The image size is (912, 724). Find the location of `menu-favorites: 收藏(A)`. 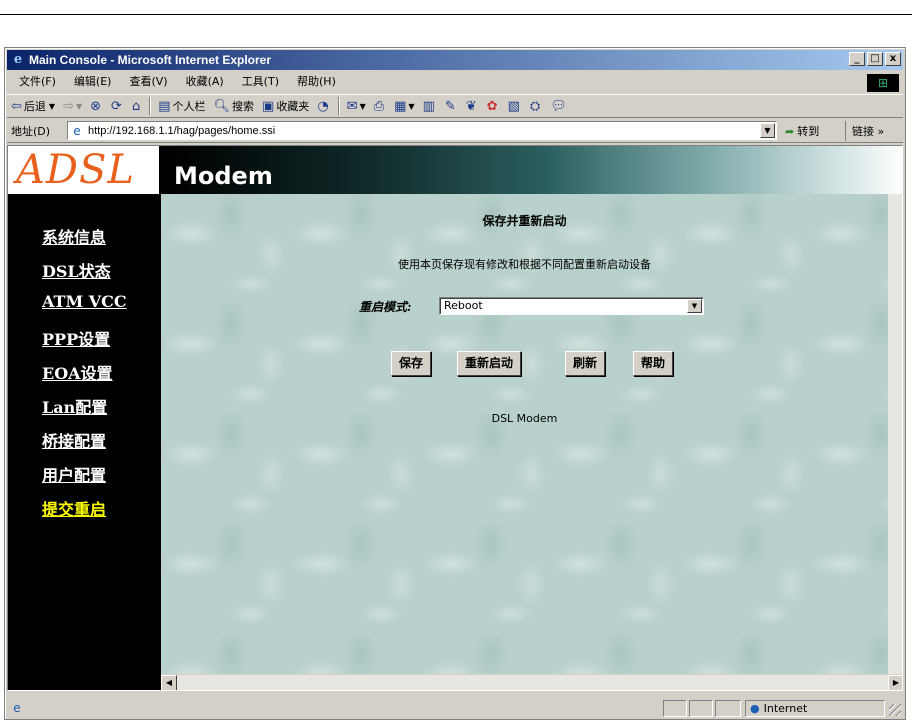

menu-favorites: 收藏(A) is located at coordinates (205, 82).